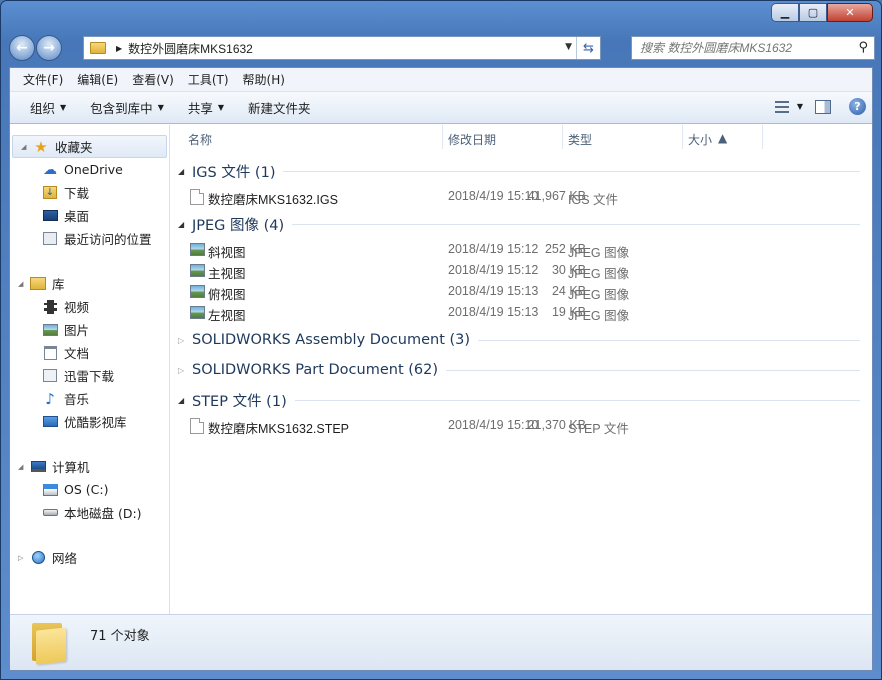 The width and height of the screenshot is (882, 680). What do you see at coordinates (279, 107) in the screenshot?
I see `new-folder-button: 新建文件夹` at bounding box center [279, 107].